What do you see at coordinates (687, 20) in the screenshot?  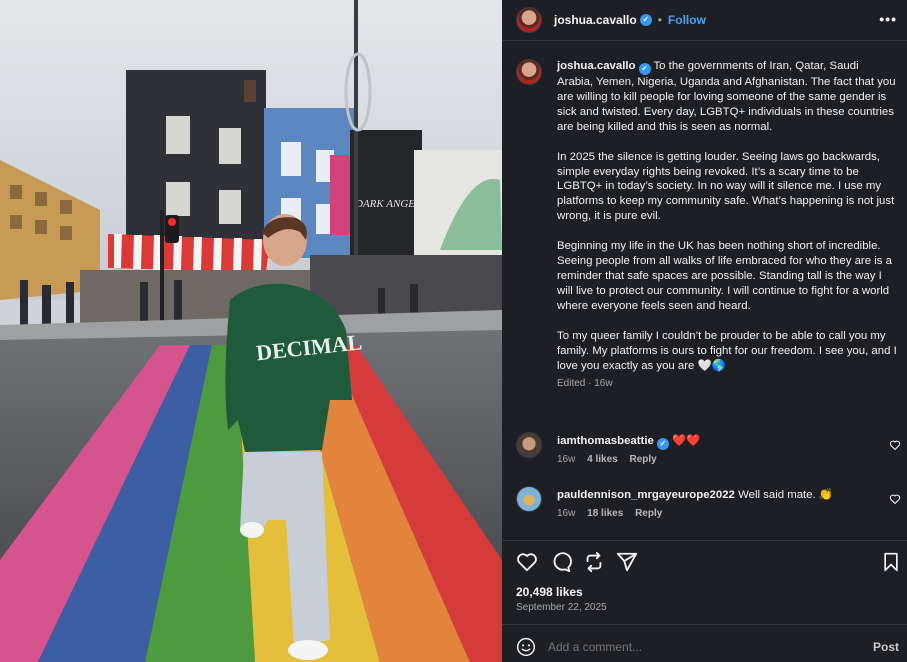 I see `follow-button: Follow` at bounding box center [687, 20].